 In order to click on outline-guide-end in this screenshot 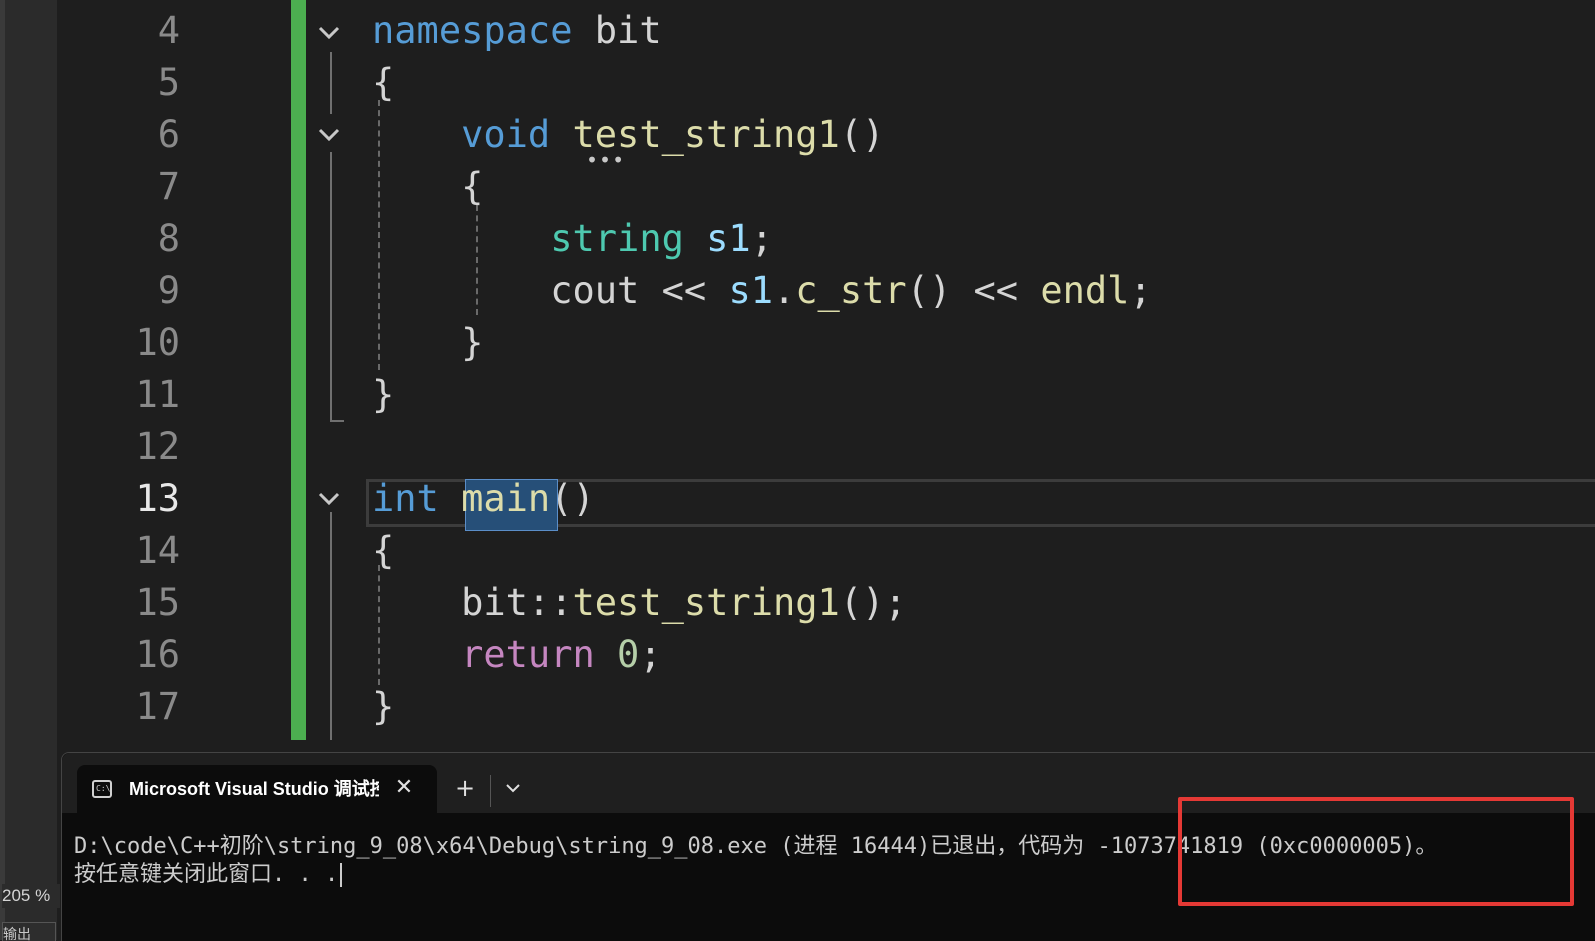, I will do `click(337, 421)`.